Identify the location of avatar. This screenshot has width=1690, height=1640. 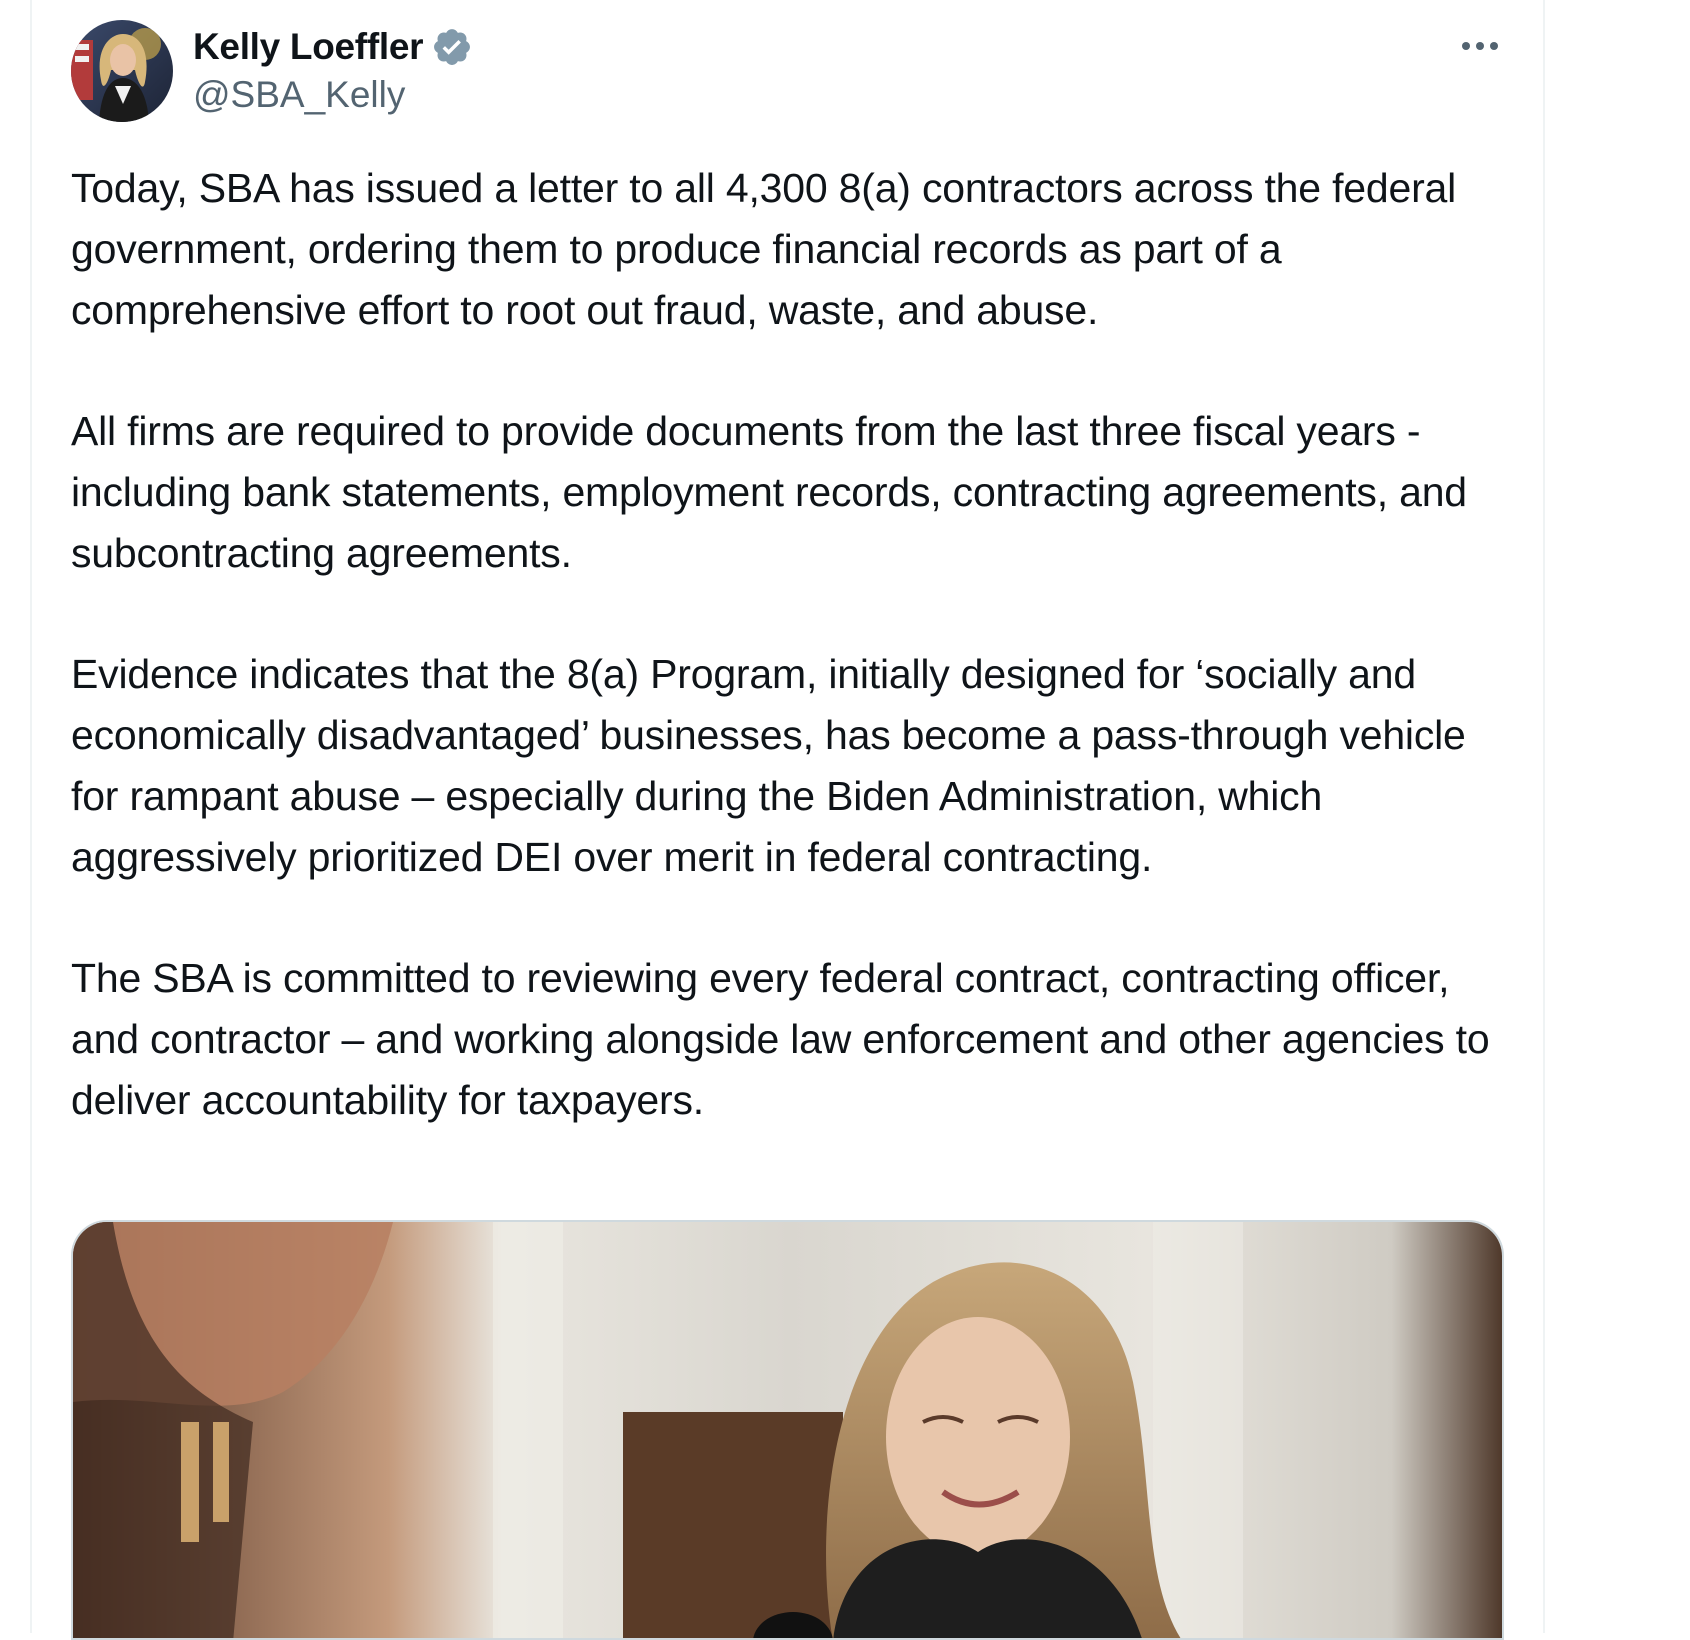
(122, 71).